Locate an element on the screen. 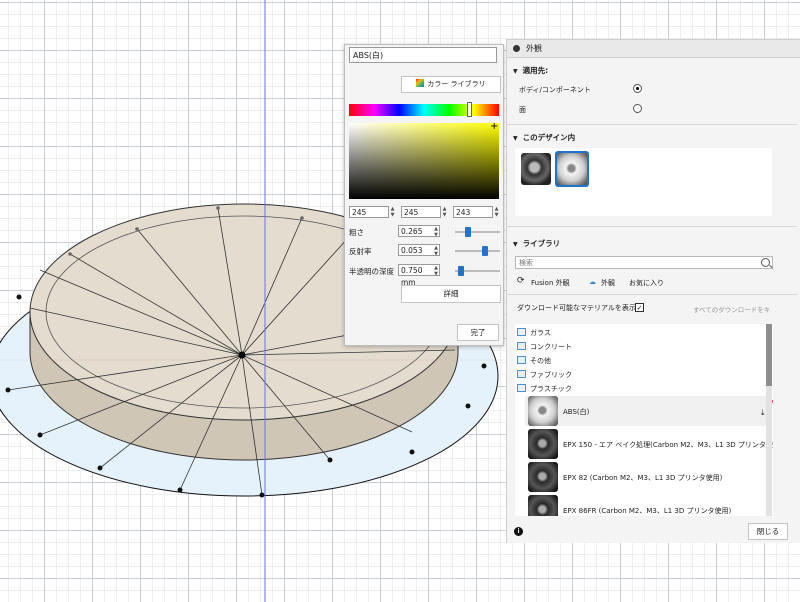  dark-material-swatch is located at coordinates (536, 169).